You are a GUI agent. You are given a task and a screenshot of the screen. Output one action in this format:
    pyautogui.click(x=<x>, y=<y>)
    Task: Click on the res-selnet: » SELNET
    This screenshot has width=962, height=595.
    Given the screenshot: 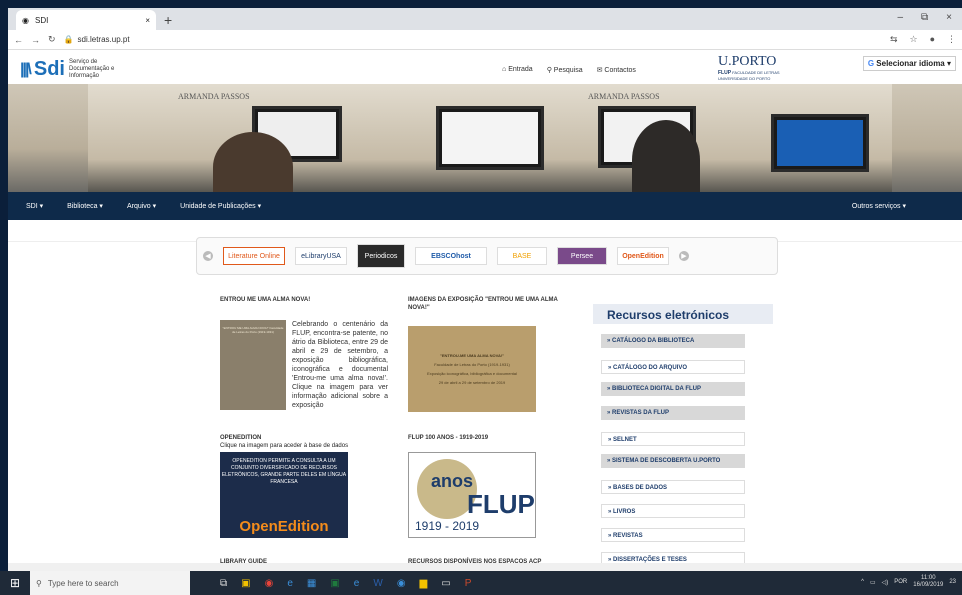 What is the action you would take?
    pyautogui.click(x=673, y=439)
    